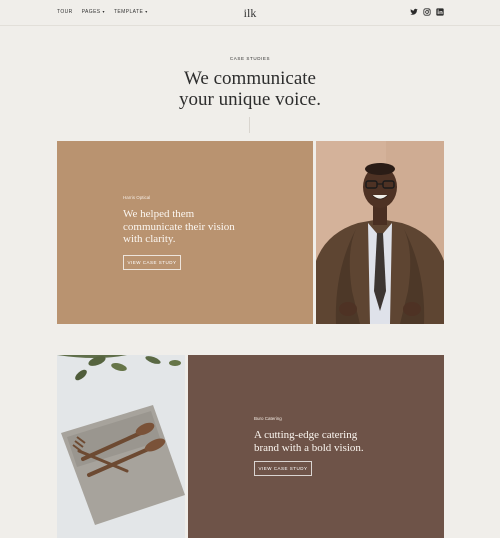 This screenshot has height=538, width=500. What do you see at coordinates (159, 214) in the screenshot?
I see `case-headline-line: We helped them` at bounding box center [159, 214].